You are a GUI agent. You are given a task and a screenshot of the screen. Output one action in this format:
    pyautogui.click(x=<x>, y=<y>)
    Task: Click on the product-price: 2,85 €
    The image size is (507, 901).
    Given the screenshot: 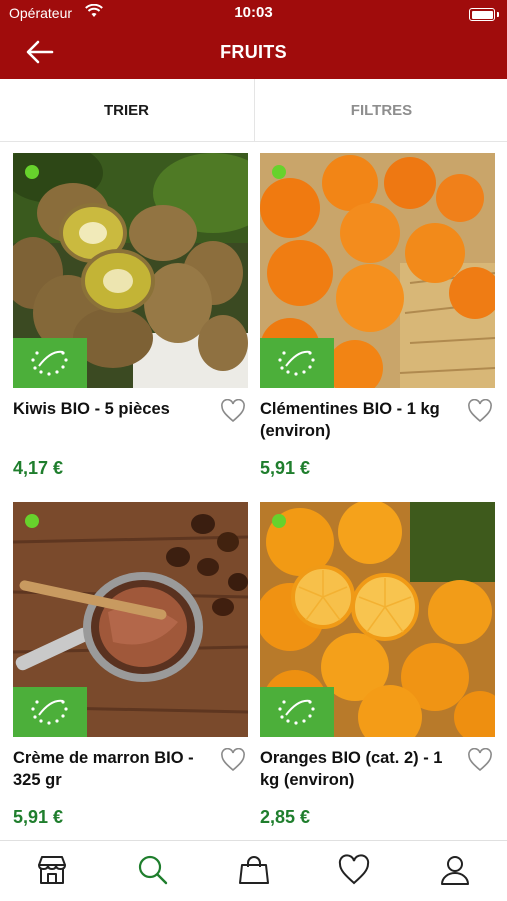 What is the action you would take?
    pyautogui.click(x=285, y=817)
    